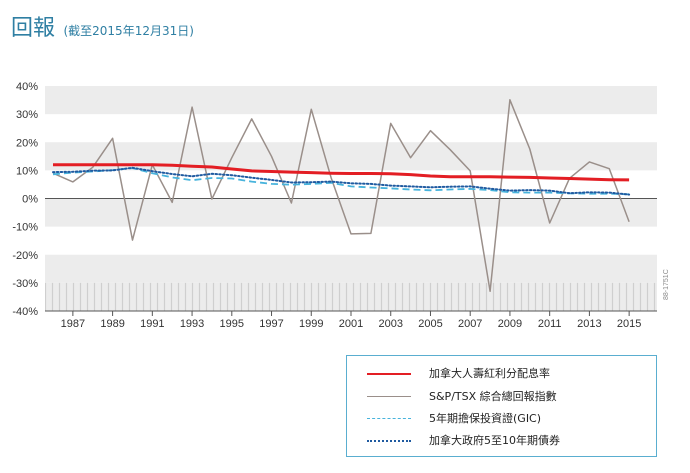  I want to click on y-tick-label: 20%, so click(27, 143).